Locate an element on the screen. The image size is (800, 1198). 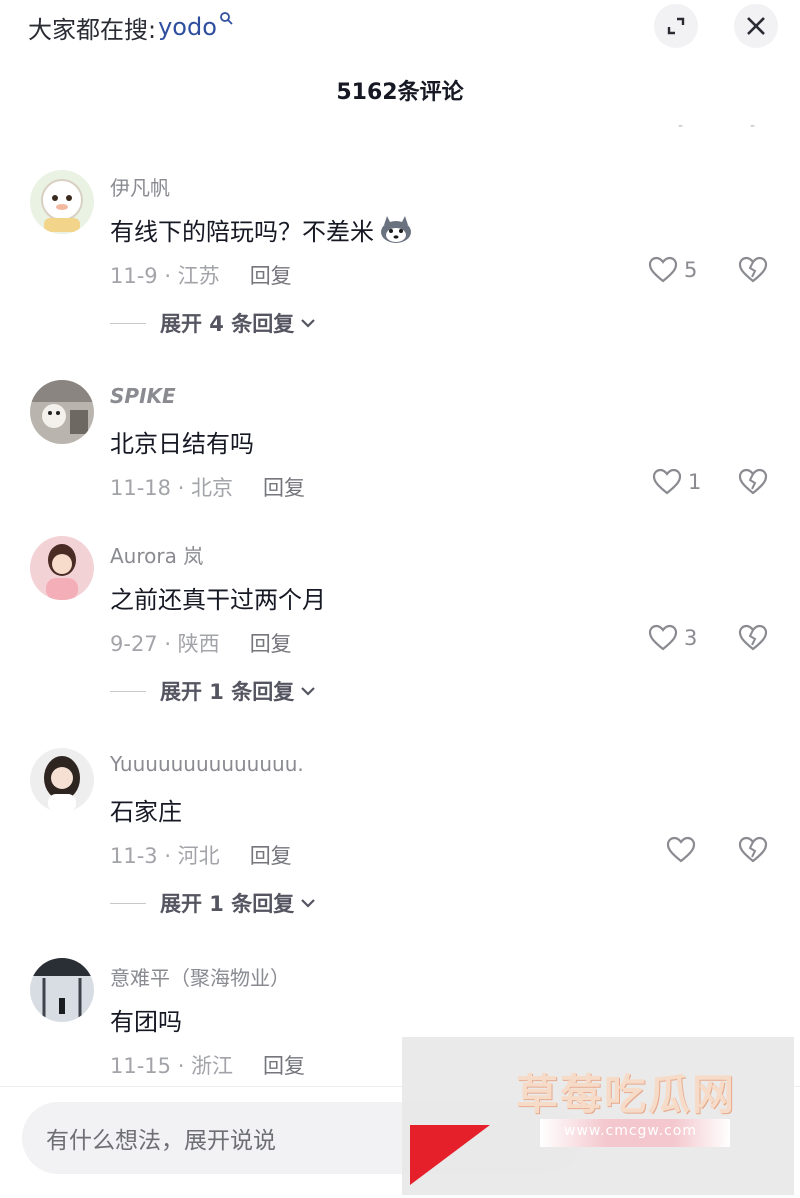
like-button: 1 is located at coordinates (676, 482).